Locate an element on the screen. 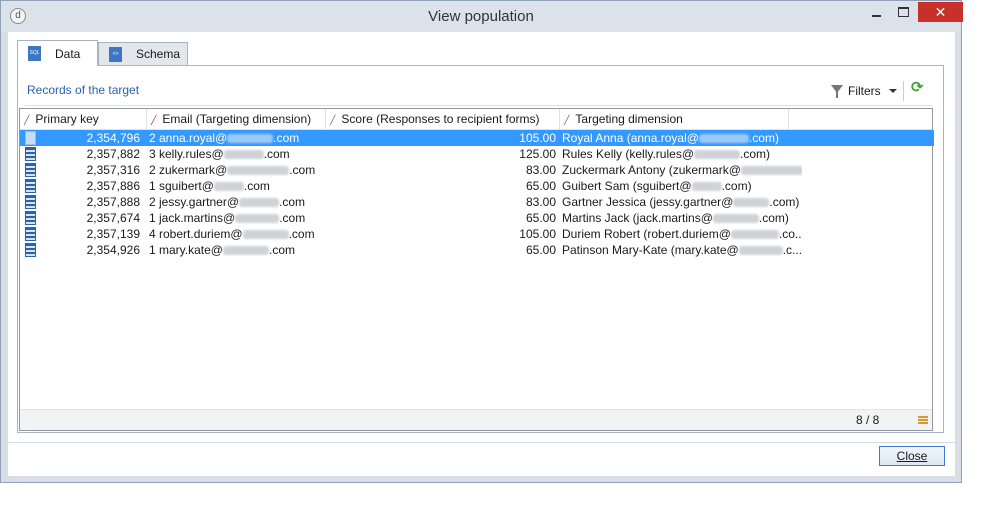 Image resolution: width=984 pixels, height=521 pixels. tab-data: SQL Data is located at coordinates (57, 53).